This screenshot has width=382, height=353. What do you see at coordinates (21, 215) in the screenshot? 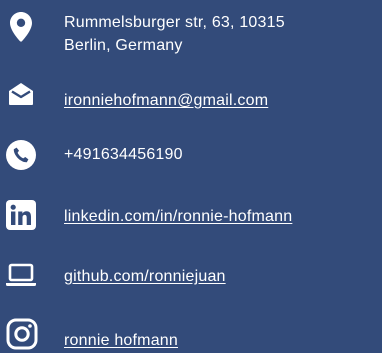
I see `linkedin-icon` at bounding box center [21, 215].